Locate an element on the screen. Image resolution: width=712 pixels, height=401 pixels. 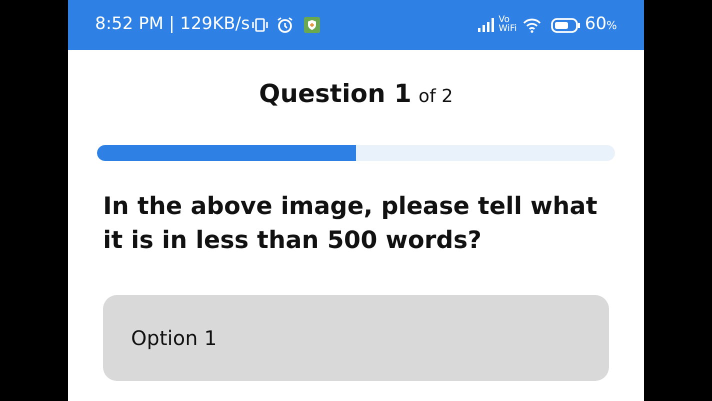
question-text: In the above image, please tell what it is in less than 500 words? is located at coordinates (350, 223).